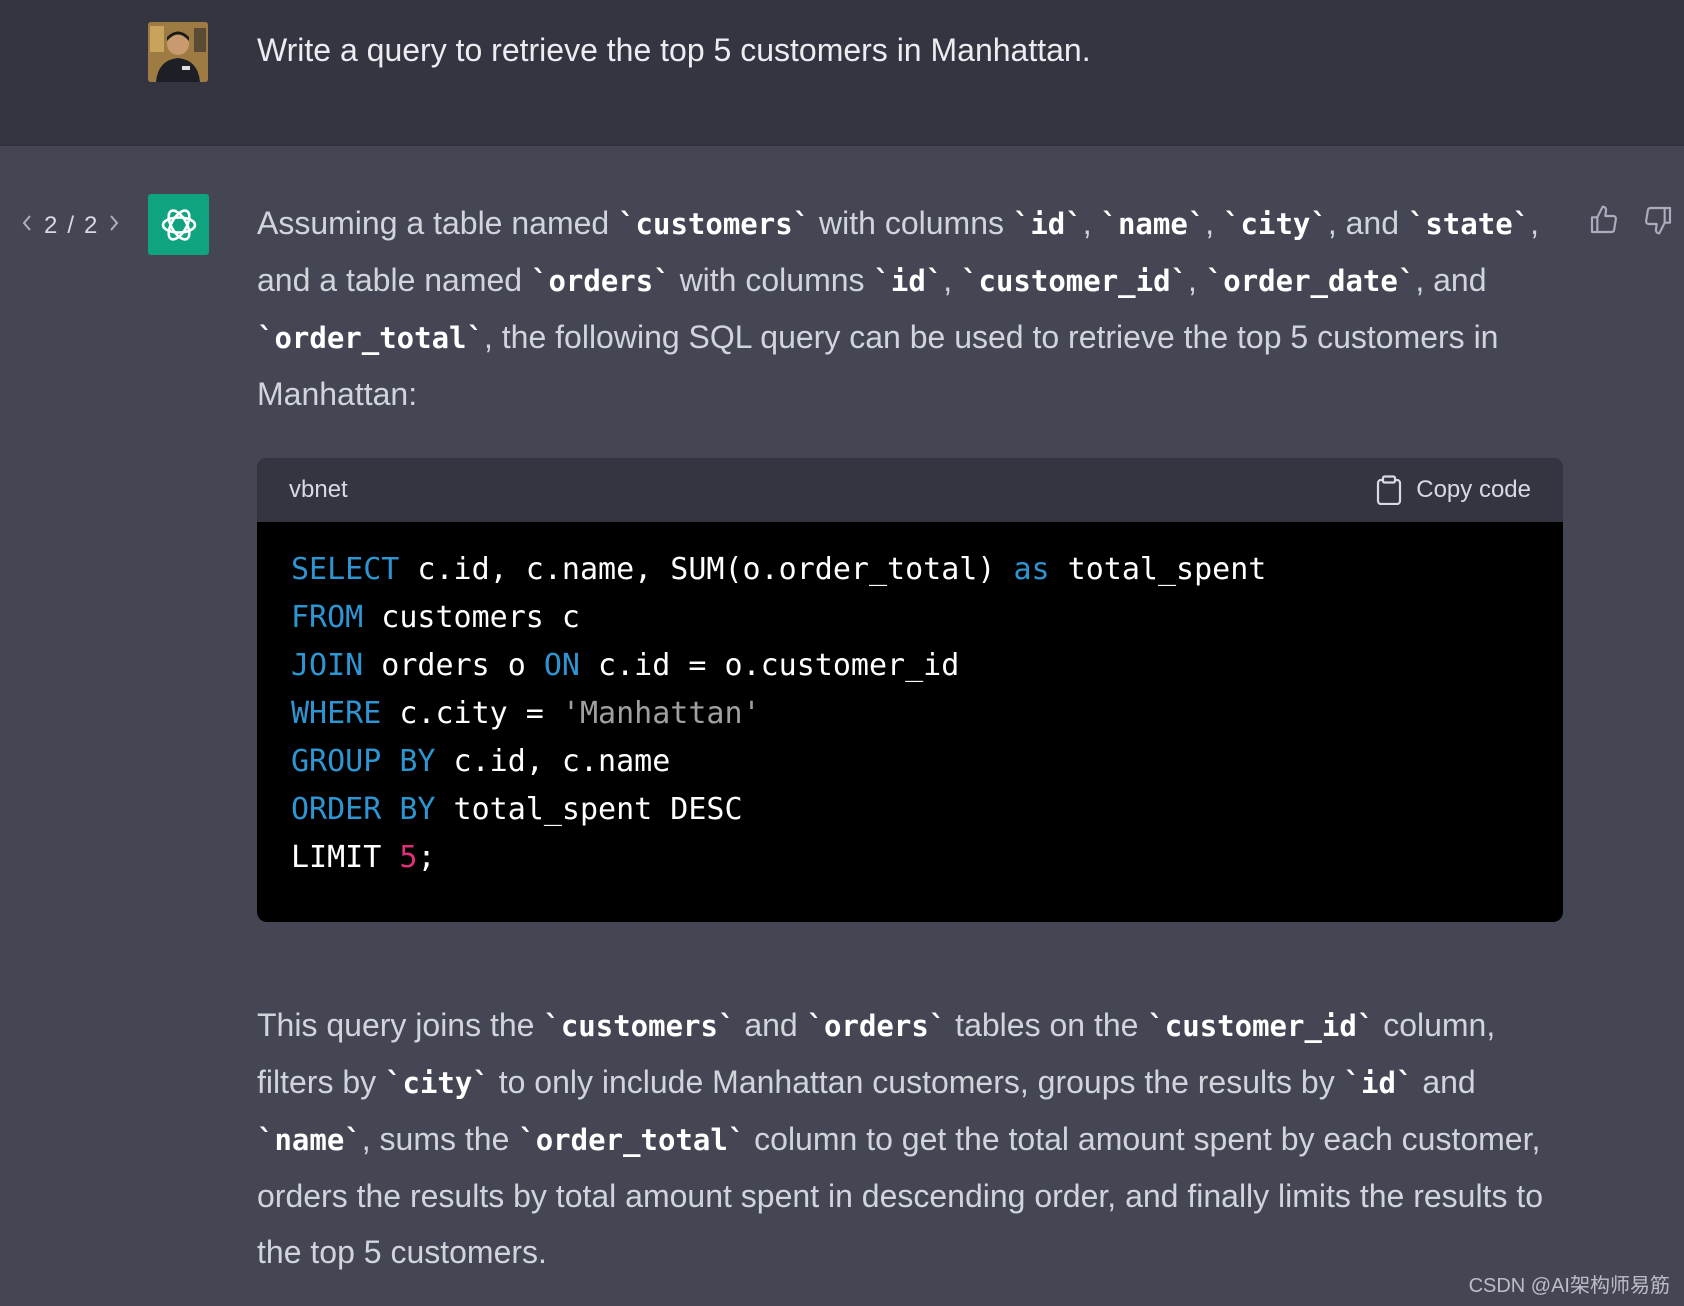  I want to click on chevron-right-icon, so click(114, 226).